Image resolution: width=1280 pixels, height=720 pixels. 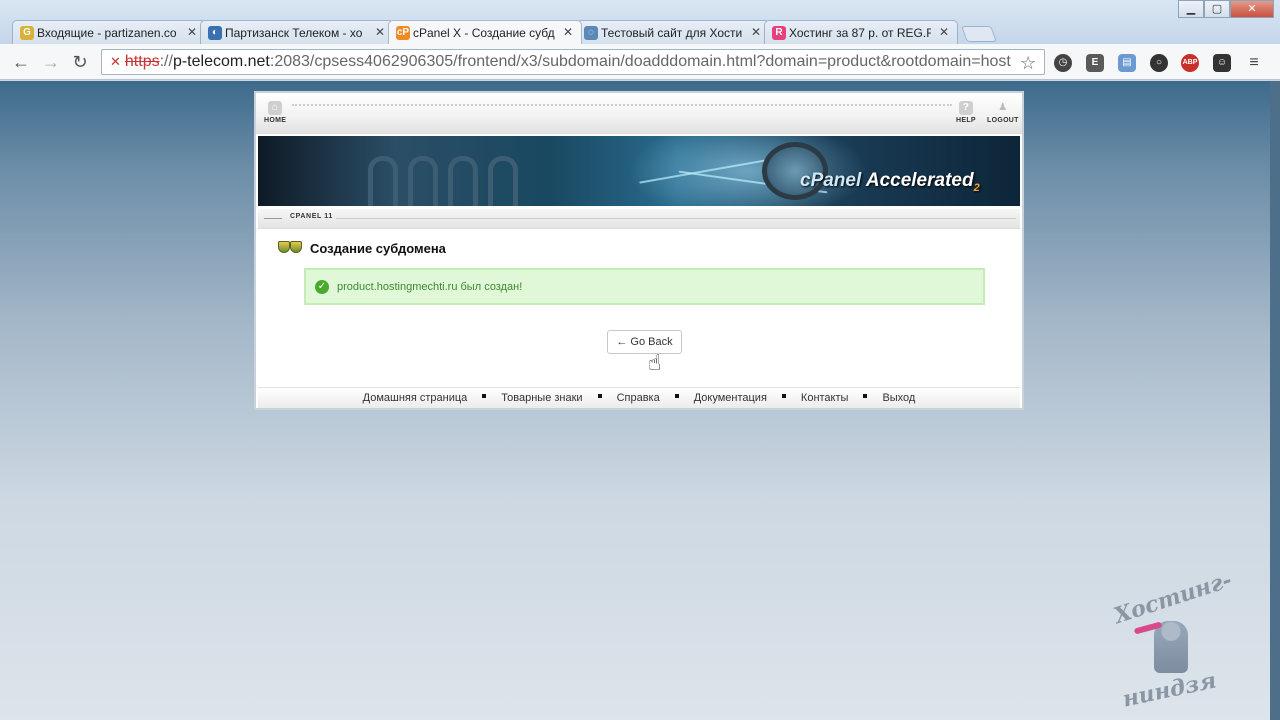 I want to click on tab-label: Хостинг за 87 р. от REG.R, so click(x=860, y=32).